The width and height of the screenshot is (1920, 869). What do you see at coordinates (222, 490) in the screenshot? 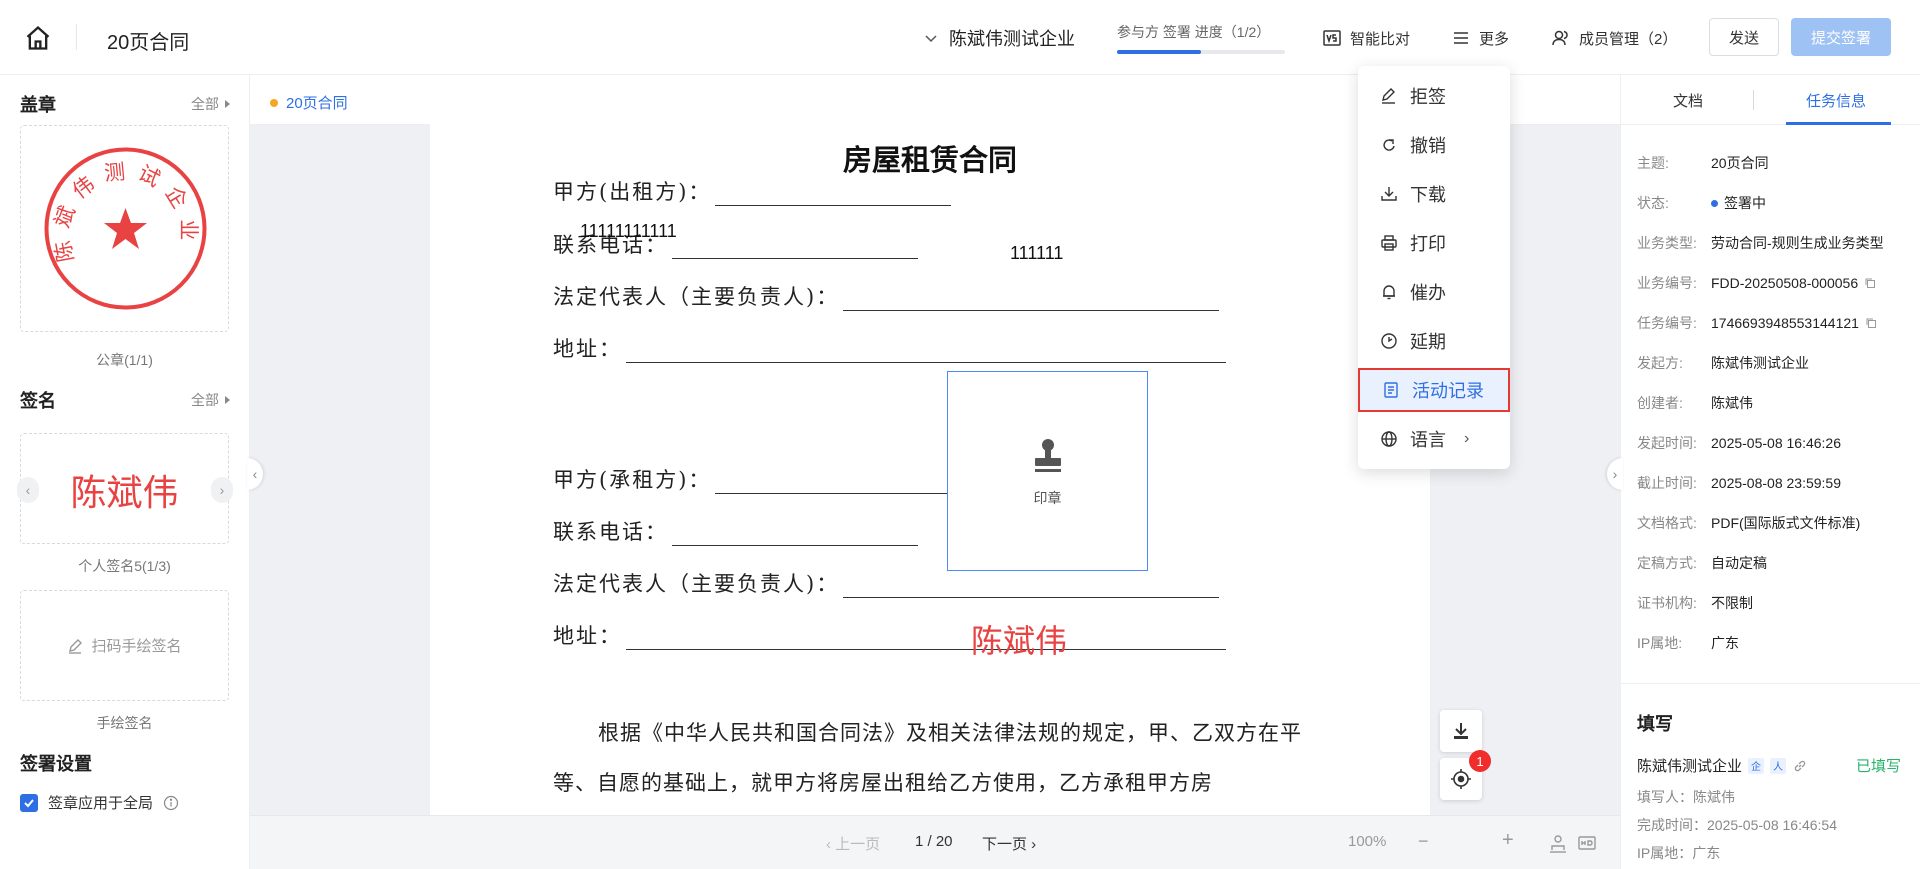
I see `chevron-right-icon: ›` at bounding box center [222, 490].